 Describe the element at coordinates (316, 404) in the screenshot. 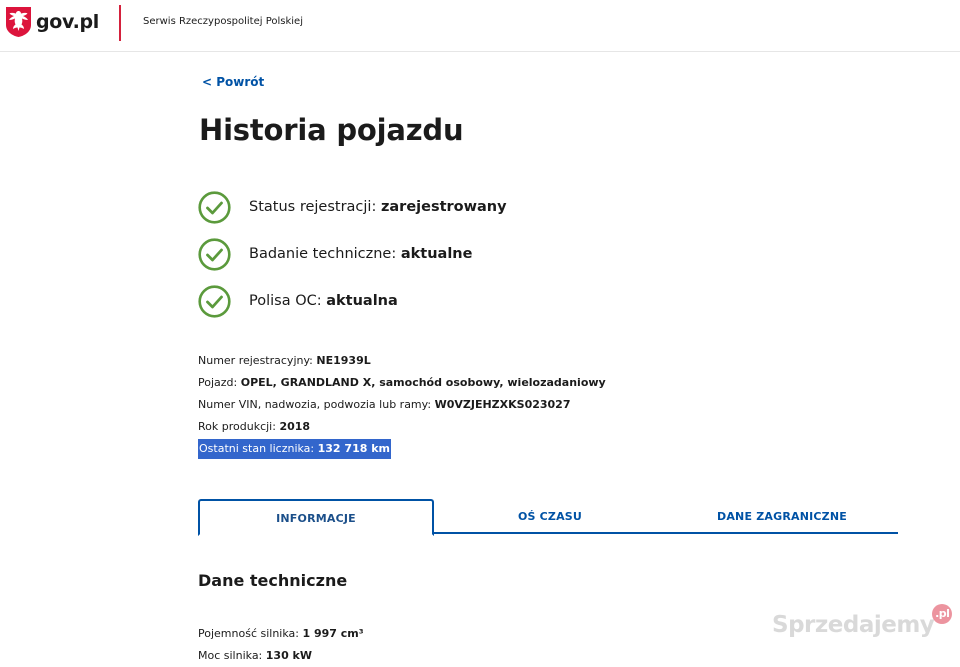

I see `detail-label: Numer VIN, nadwozia, podwozia lub ramy:` at that location.